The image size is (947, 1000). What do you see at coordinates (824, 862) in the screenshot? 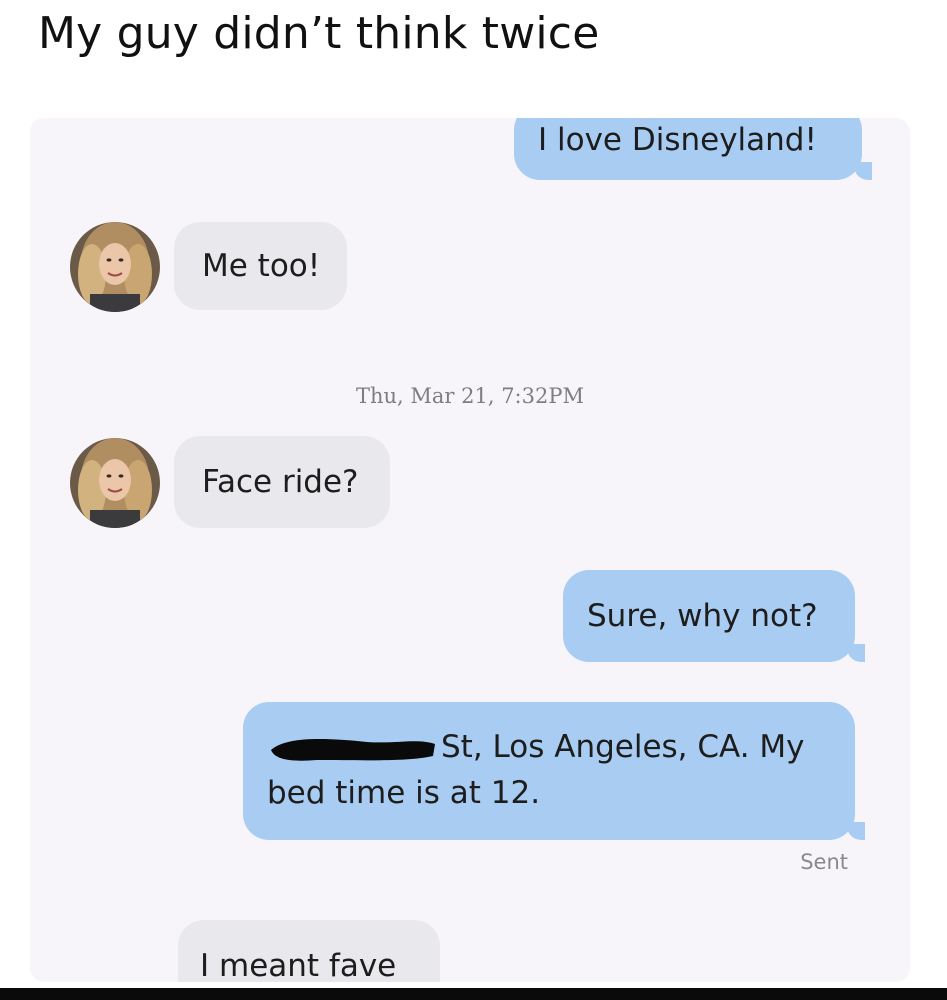
I see `delivery-status: Sent` at bounding box center [824, 862].